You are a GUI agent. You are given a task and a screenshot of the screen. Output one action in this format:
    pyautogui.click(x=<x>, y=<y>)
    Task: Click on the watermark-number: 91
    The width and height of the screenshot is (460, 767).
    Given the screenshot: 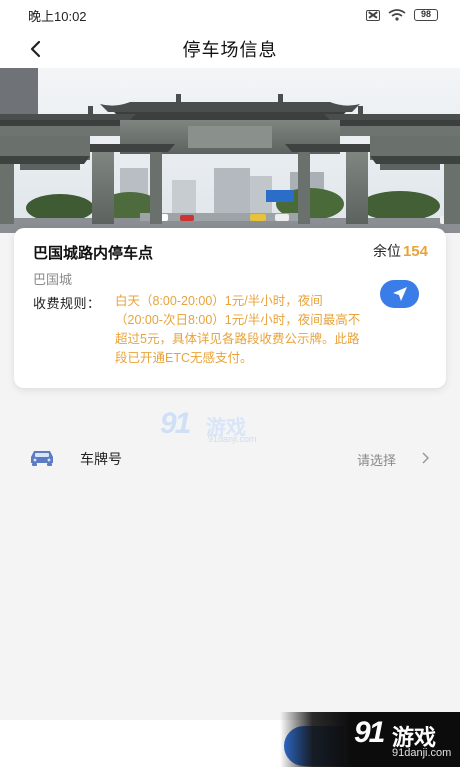 What is the action you would take?
    pyautogui.click(x=175, y=423)
    